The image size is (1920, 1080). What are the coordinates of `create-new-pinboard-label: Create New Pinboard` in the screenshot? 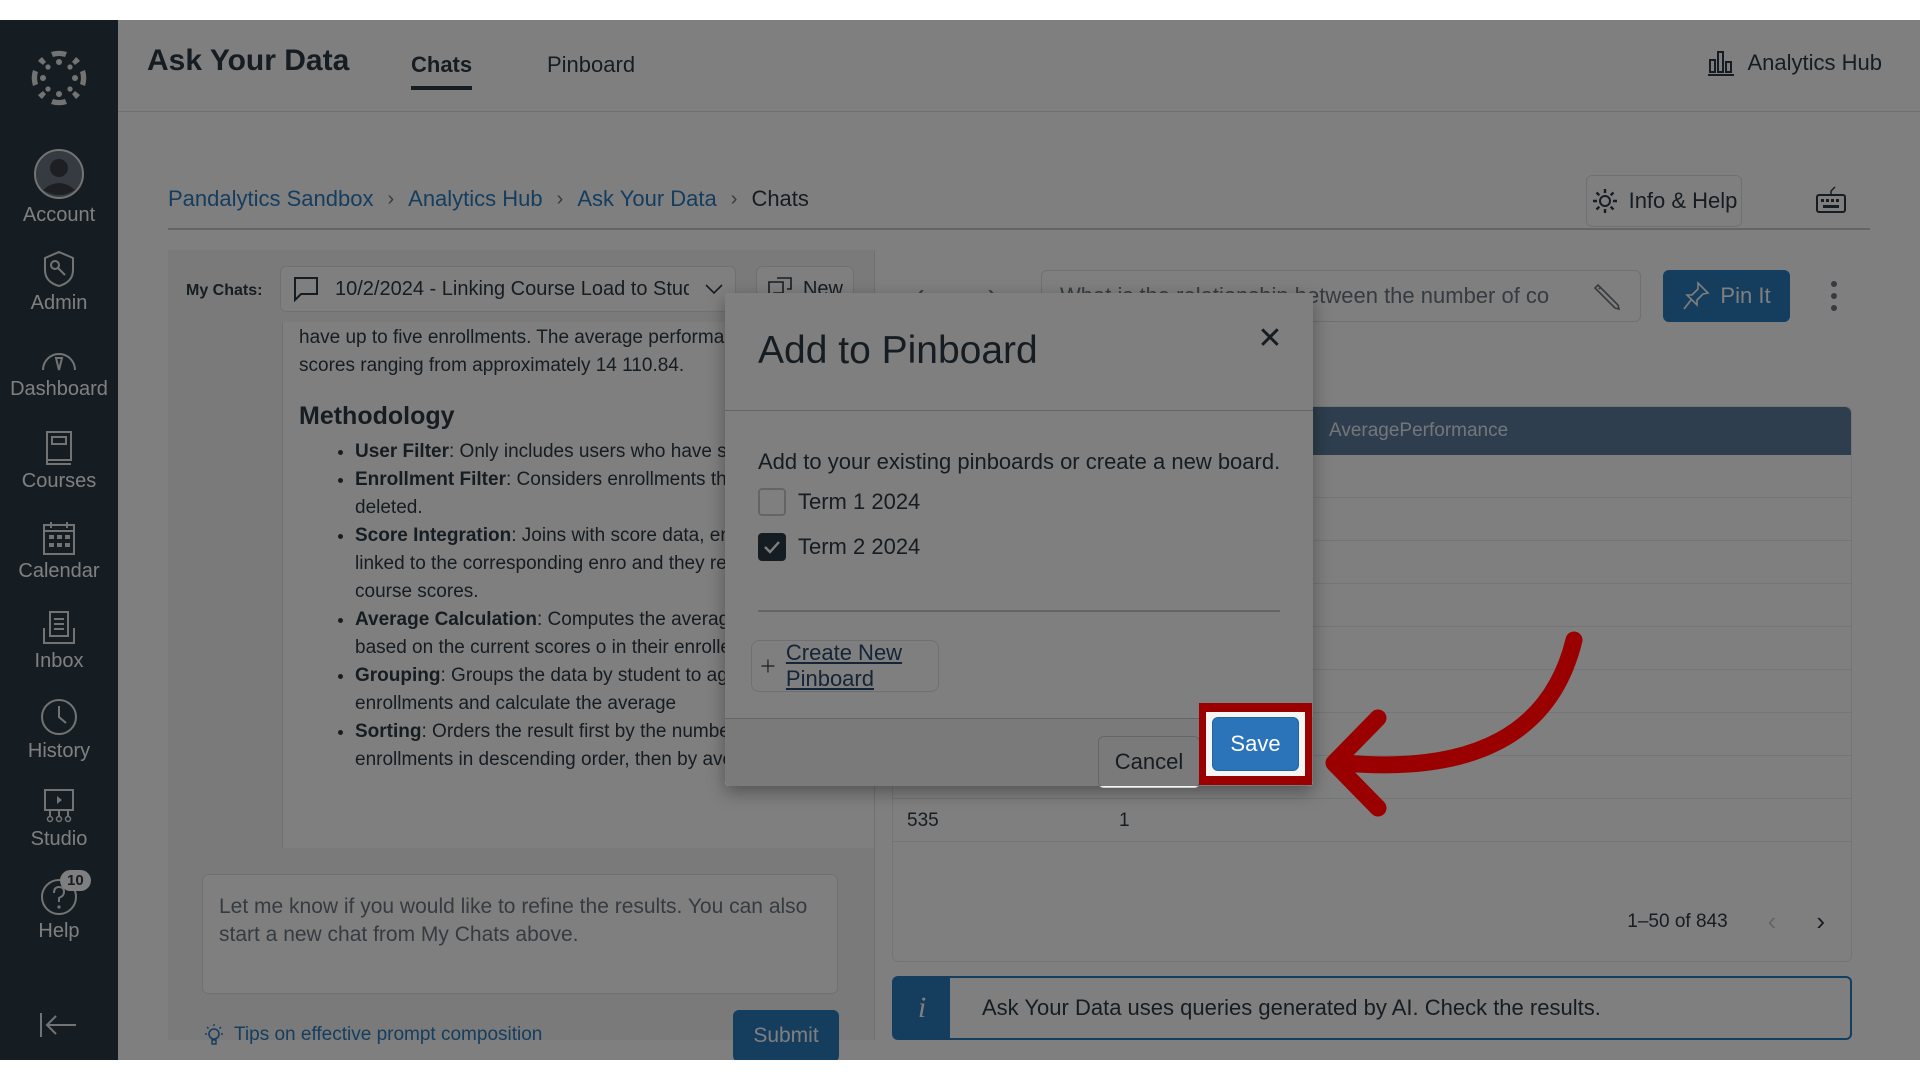 It's located at (844, 665).